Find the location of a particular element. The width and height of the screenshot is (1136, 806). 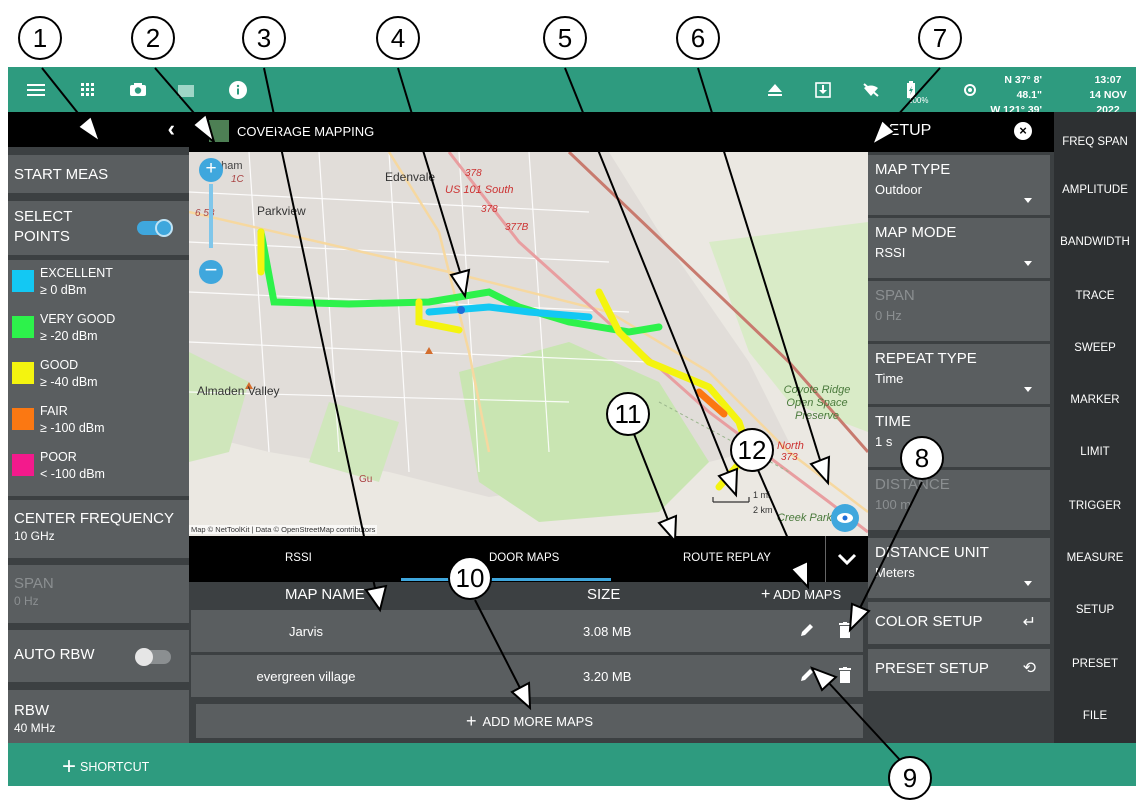

tab-outdoor-maps: DOOR MAPS is located at coordinates (524, 558).